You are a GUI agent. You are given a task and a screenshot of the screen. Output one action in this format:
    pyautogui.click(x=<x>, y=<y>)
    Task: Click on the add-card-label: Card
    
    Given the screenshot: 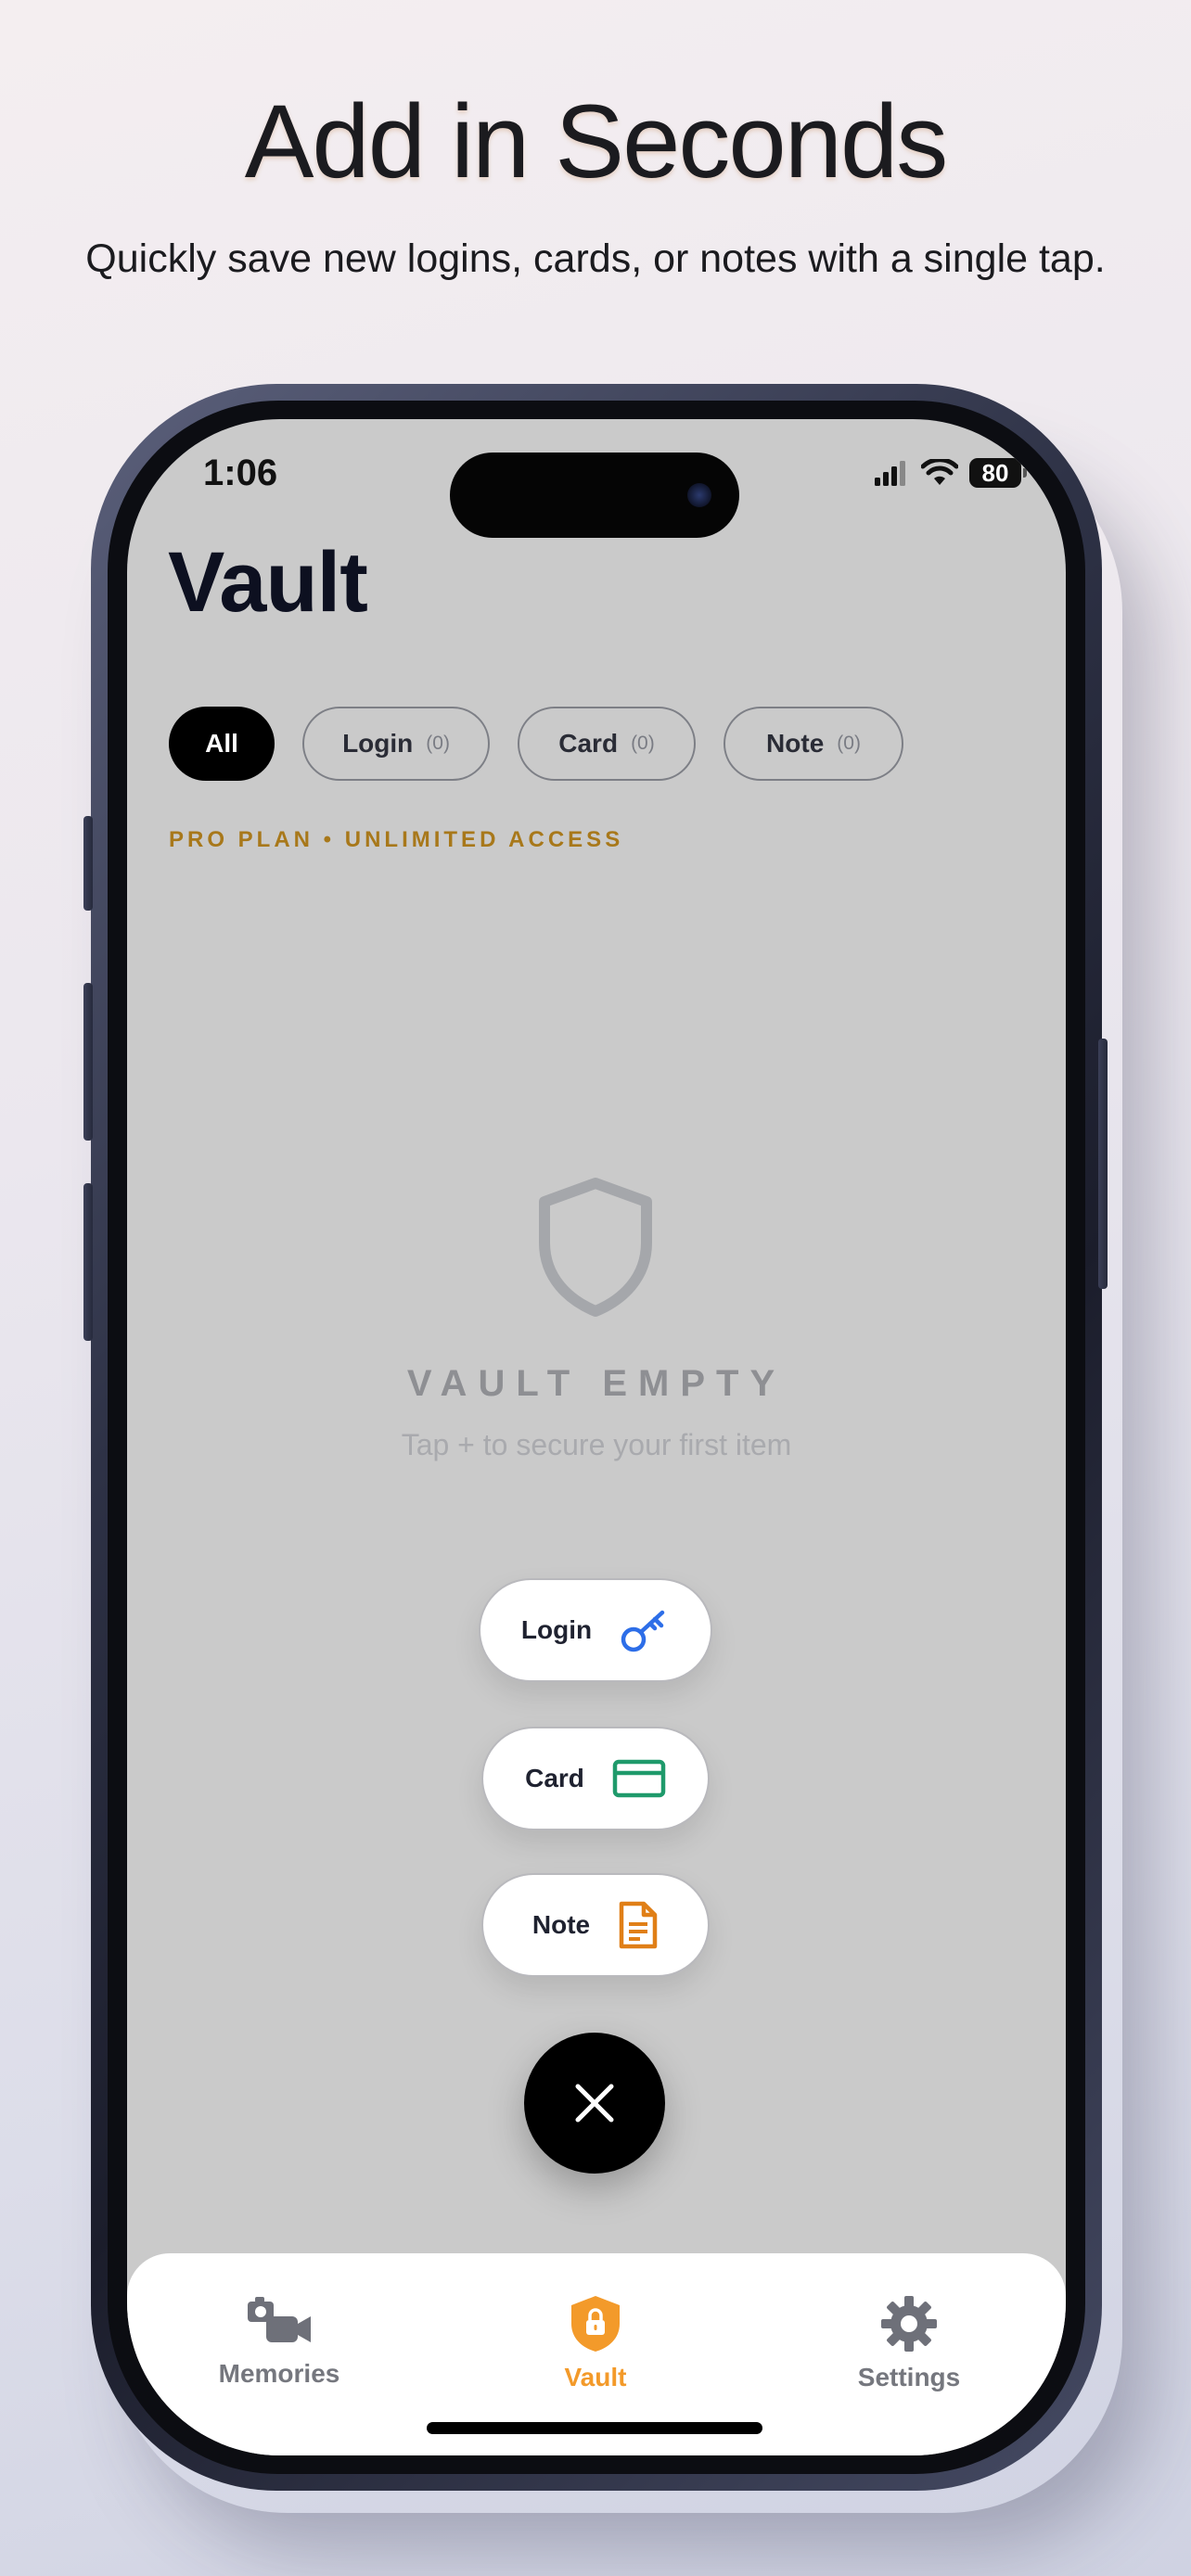 What is the action you would take?
    pyautogui.click(x=554, y=1778)
    